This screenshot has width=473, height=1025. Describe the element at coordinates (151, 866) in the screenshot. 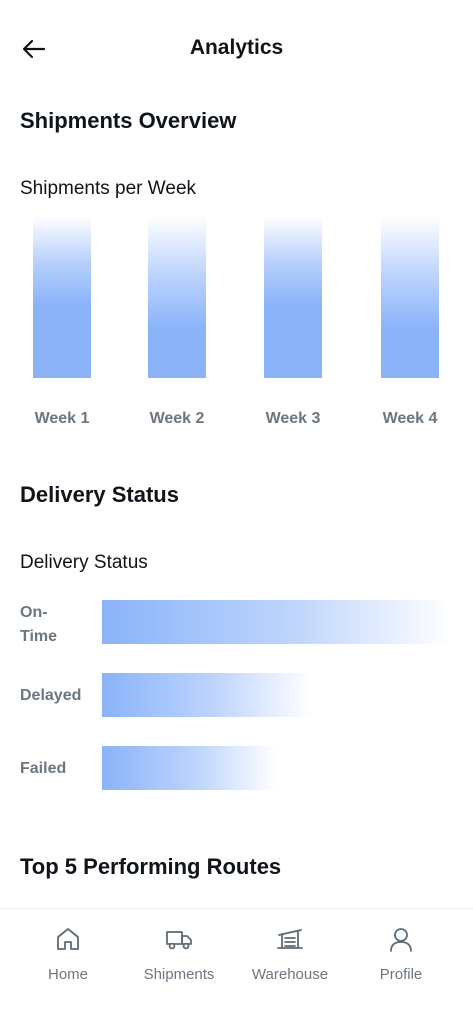

I see `top-routes-heading: Top 5 Performing Routes` at that location.